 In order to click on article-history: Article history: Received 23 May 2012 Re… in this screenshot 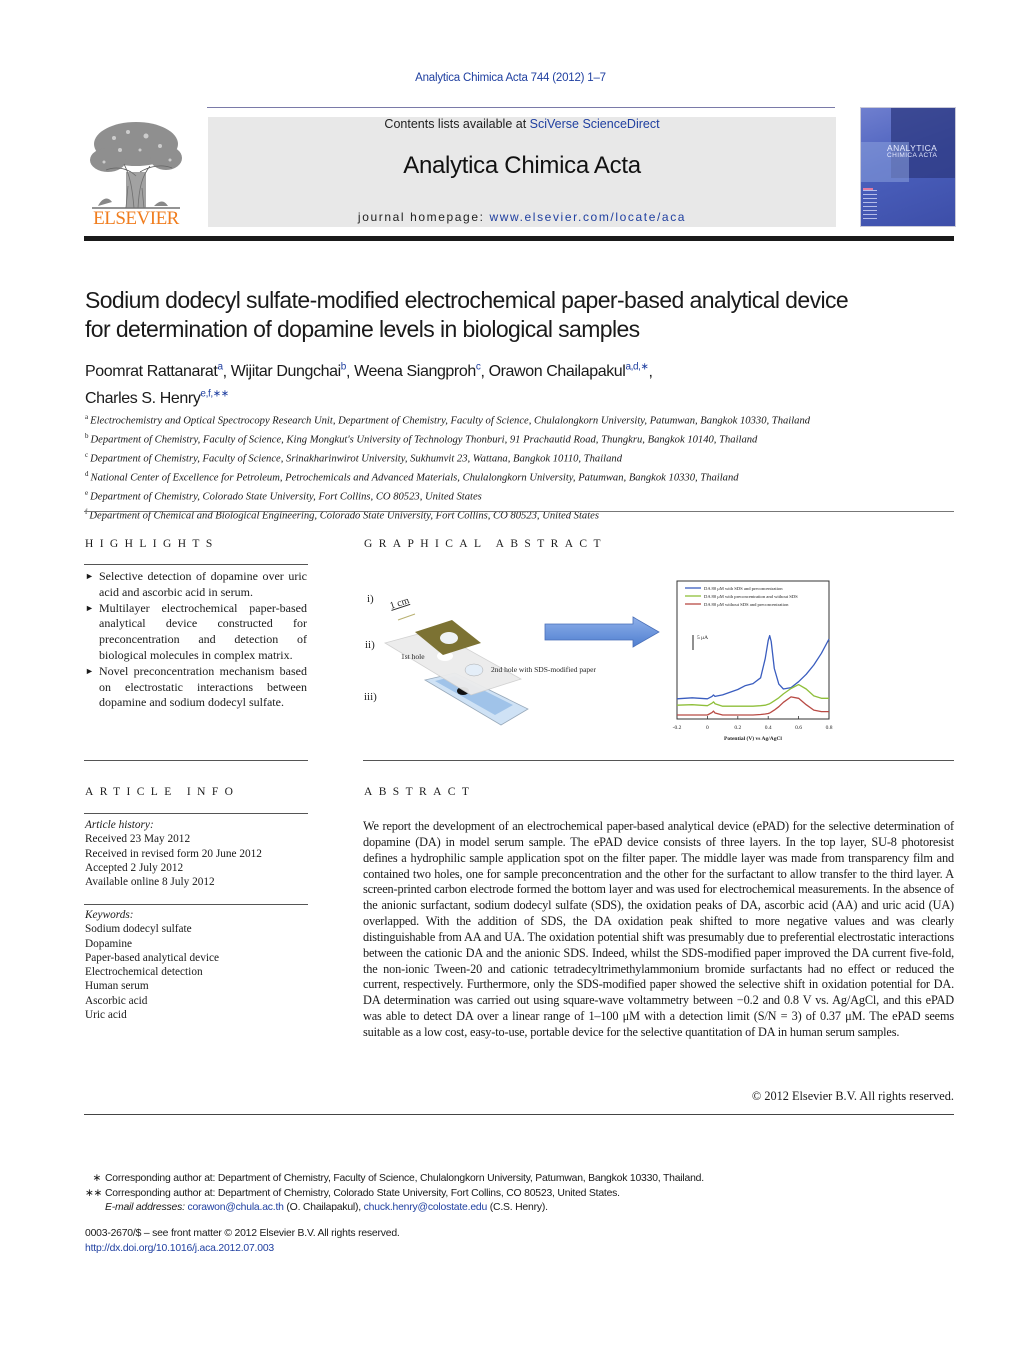, I will do `click(196, 853)`.